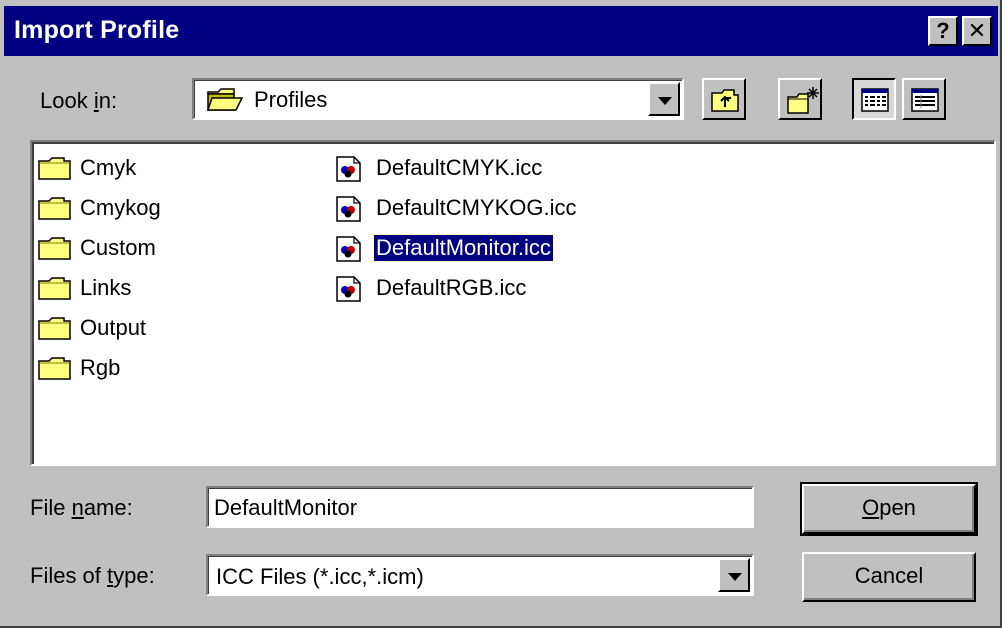 This screenshot has width=1002, height=628. Describe the element at coordinates (889, 577) in the screenshot. I see `cancel-button: Cancel` at that location.